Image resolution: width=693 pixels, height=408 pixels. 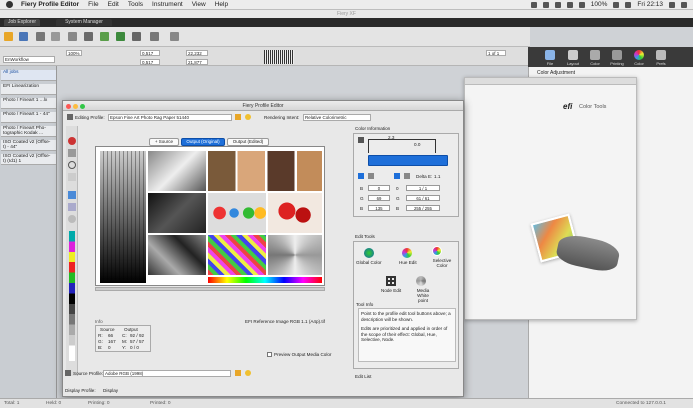 What do you see at coordinates (104, 36) in the screenshot?
I see `process-icon` at bounding box center [104, 36].